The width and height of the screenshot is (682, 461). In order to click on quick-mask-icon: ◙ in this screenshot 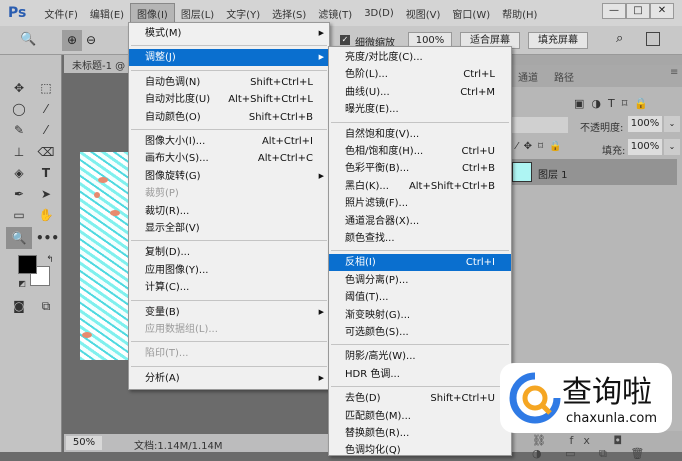, I will do `click(19, 306)`.